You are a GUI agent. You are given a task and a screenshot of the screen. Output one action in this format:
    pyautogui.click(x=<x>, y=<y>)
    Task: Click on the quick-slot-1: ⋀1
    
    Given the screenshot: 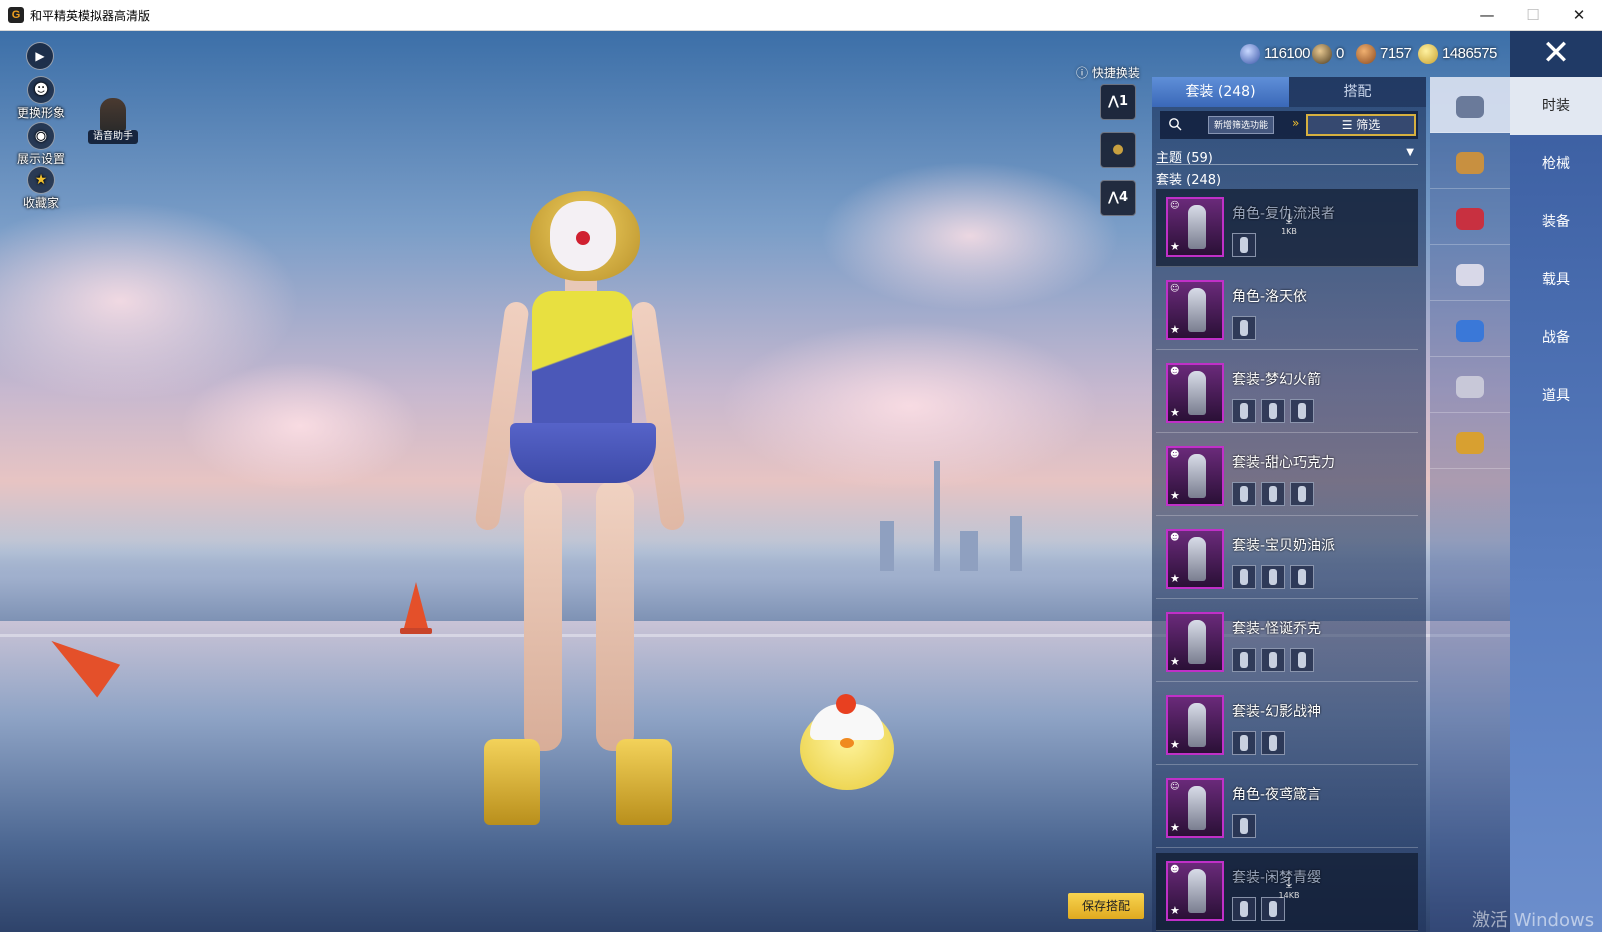 What is the action you would take?
    pyautogui.click(x=1118, y=102)
    